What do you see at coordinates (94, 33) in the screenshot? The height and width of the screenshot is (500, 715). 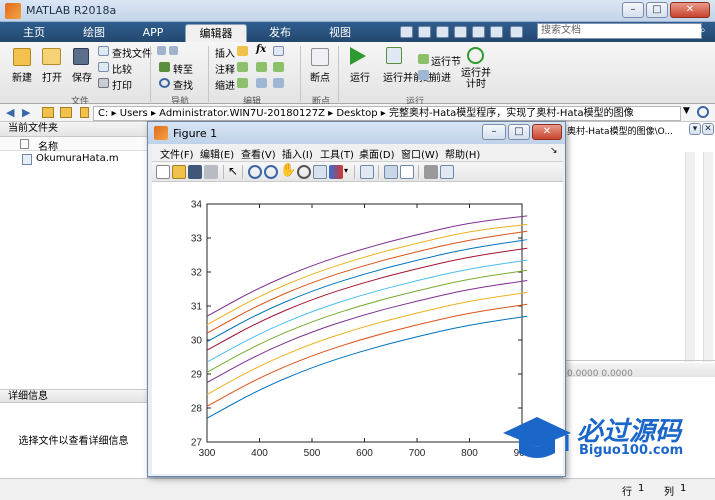 I see `tab-plots: 绘图` at bounding box center [94, 33].